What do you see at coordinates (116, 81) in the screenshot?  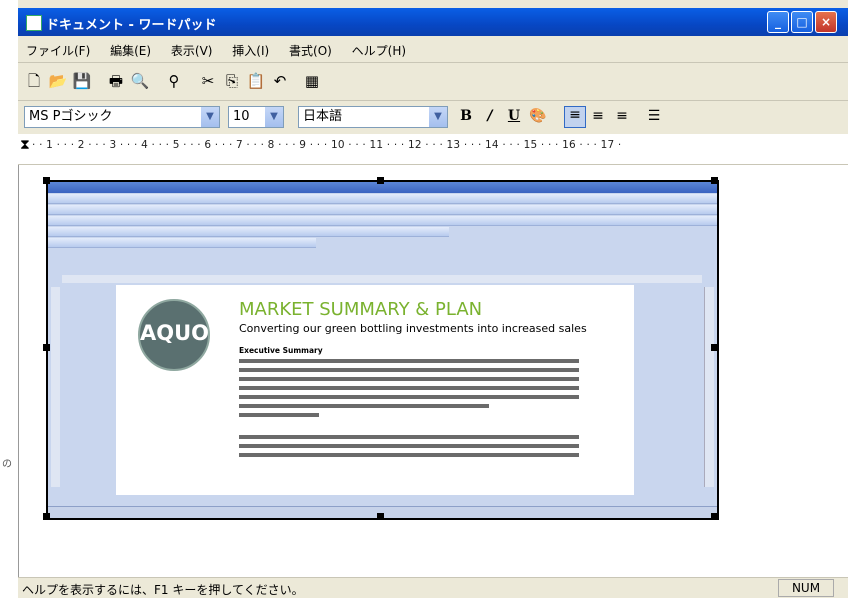 I see `print-icon: 🖶` at bounding box center [116, 81].